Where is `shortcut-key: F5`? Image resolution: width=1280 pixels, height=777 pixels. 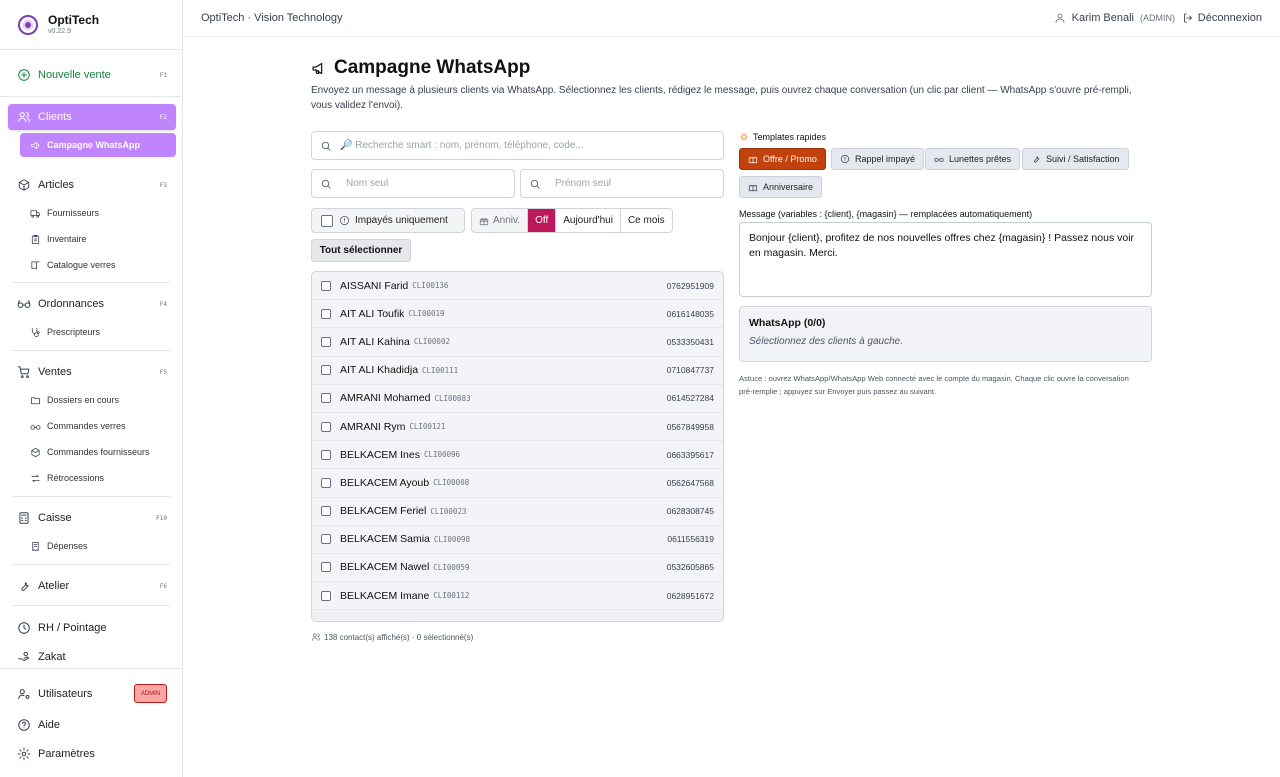 shortcut-key: F5 is located at coordinates (163, 372).